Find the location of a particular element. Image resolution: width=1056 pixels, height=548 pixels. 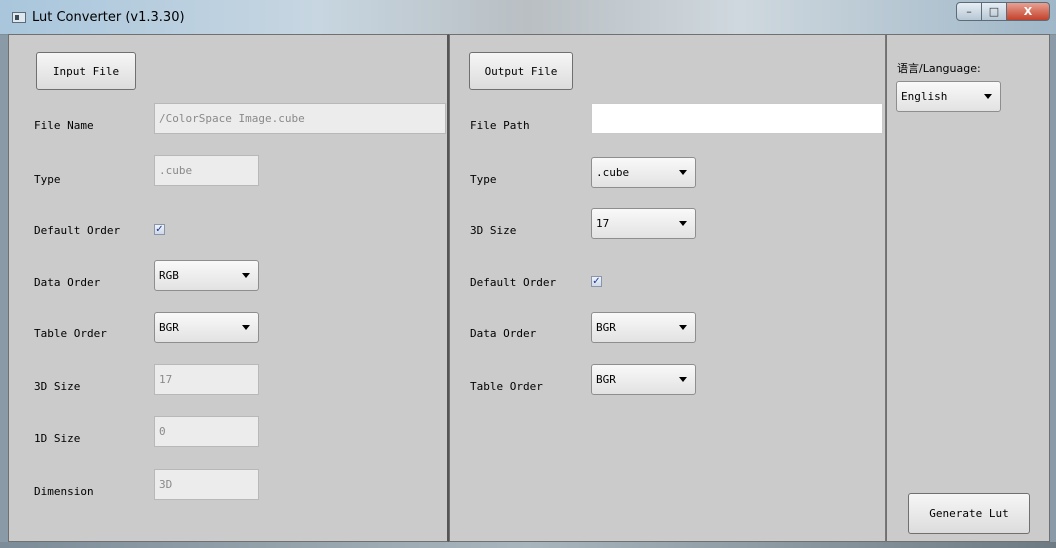

input-file-button: Input File is located at coordinates (86, 71).